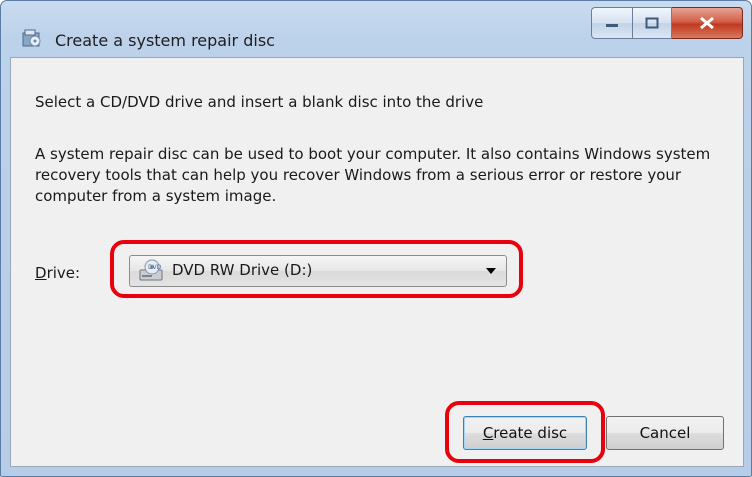 The width and height of the screenshot is (752, 477). I want to click on cancel-button: Cancel, so click(665, 433).